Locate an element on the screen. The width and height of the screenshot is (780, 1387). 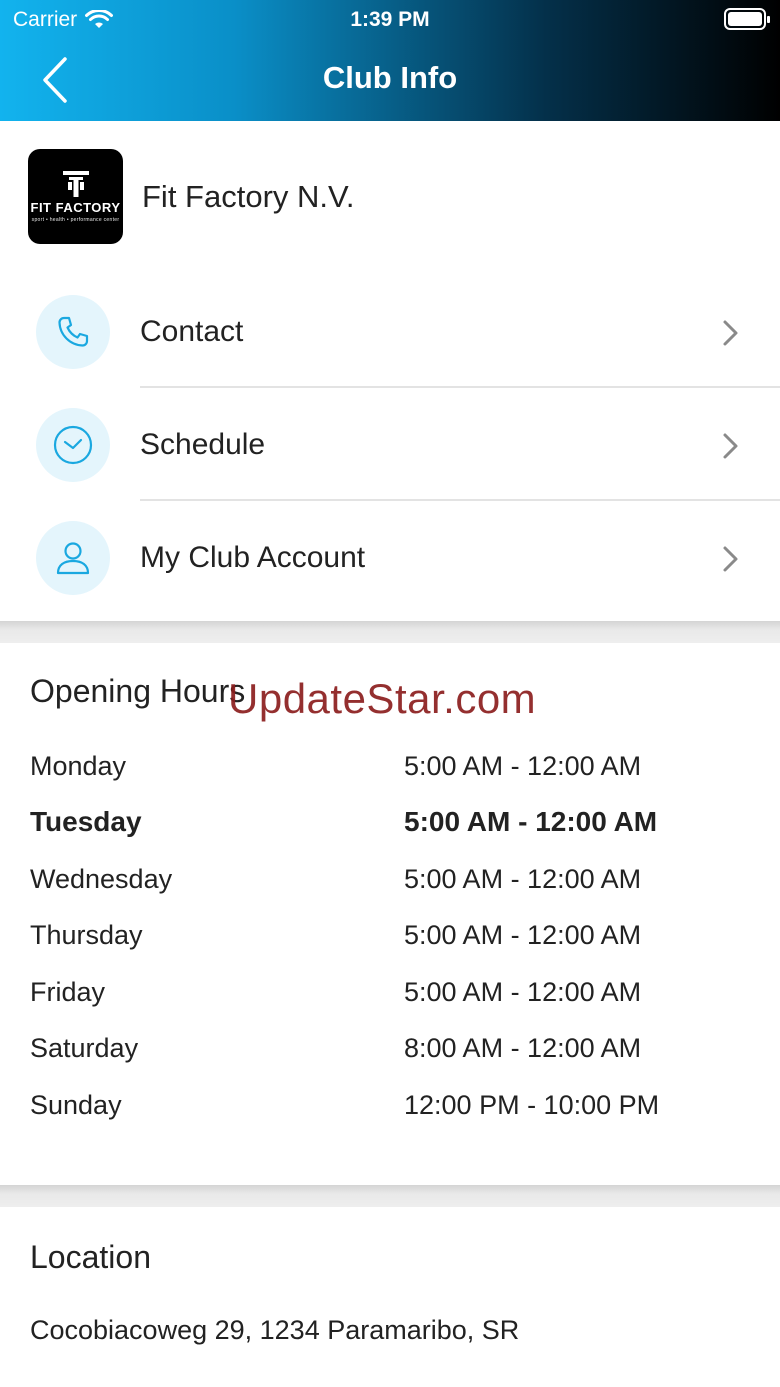
day-label: Wednesday is located at coordinates (101, 879).